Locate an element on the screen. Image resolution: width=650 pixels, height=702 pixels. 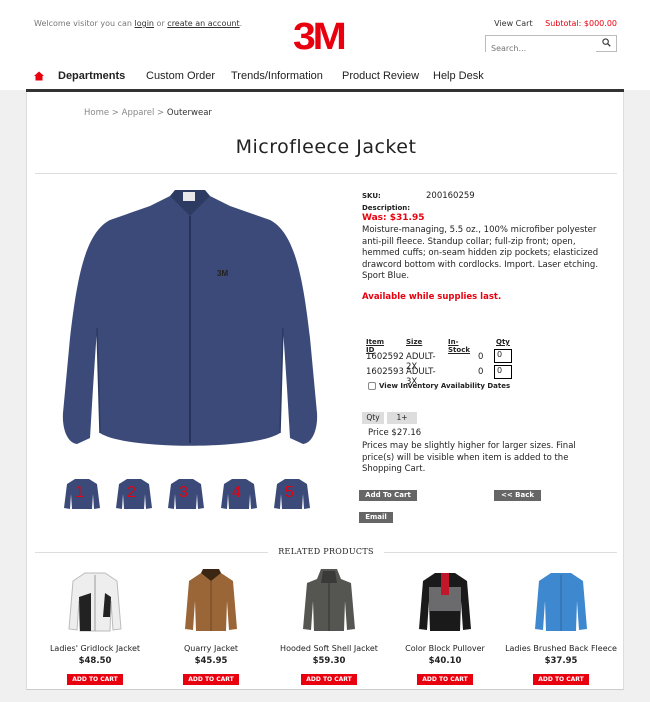
svg-text: 3M is located at coordinates (222, 273).